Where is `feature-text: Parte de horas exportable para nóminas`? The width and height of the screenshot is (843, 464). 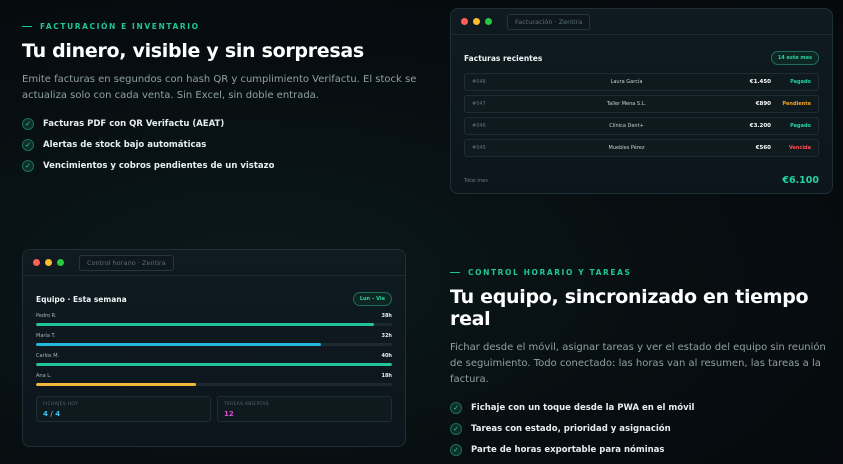 feature-text: Parte de horas exportable para nóminas is located at coordinates (568, 450).